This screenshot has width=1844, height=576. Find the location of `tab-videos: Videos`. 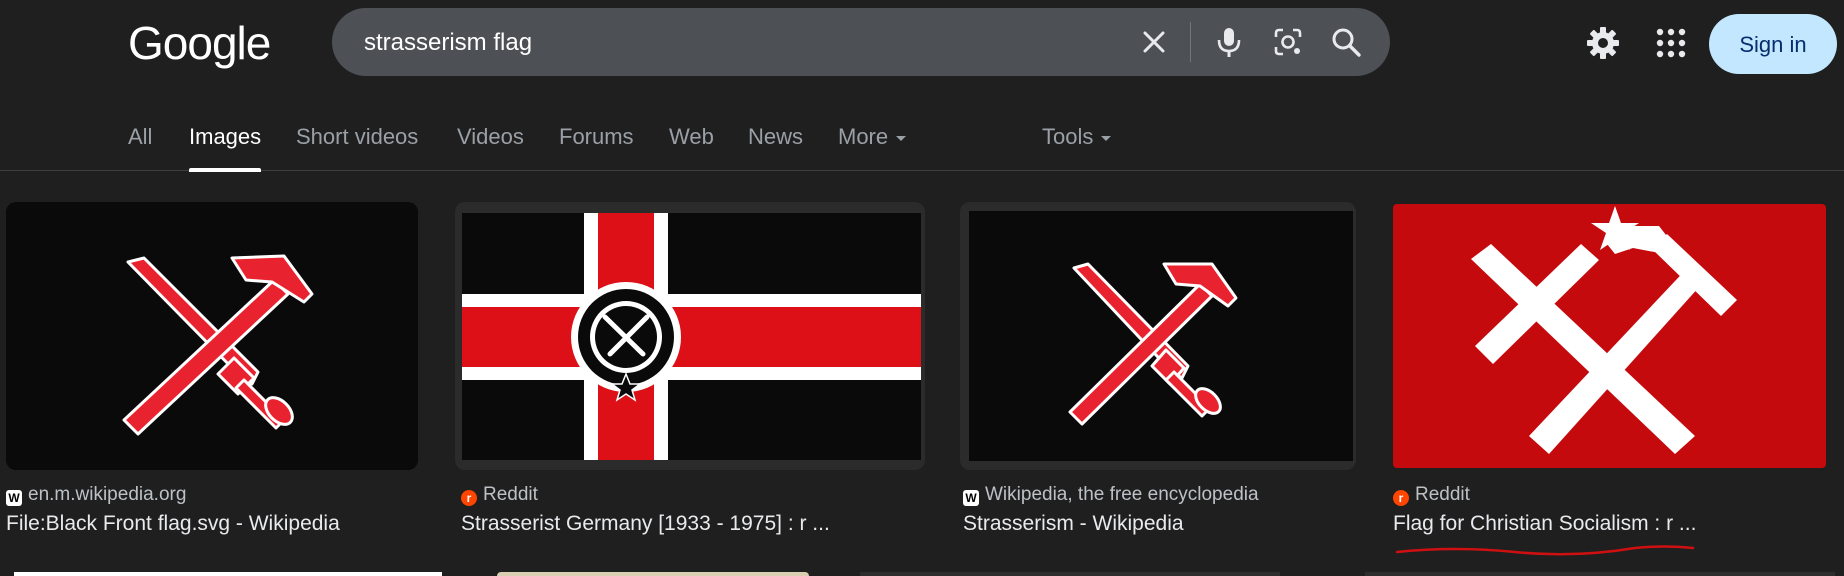

tab-videos: Videos is located at coordinates (490, 137).